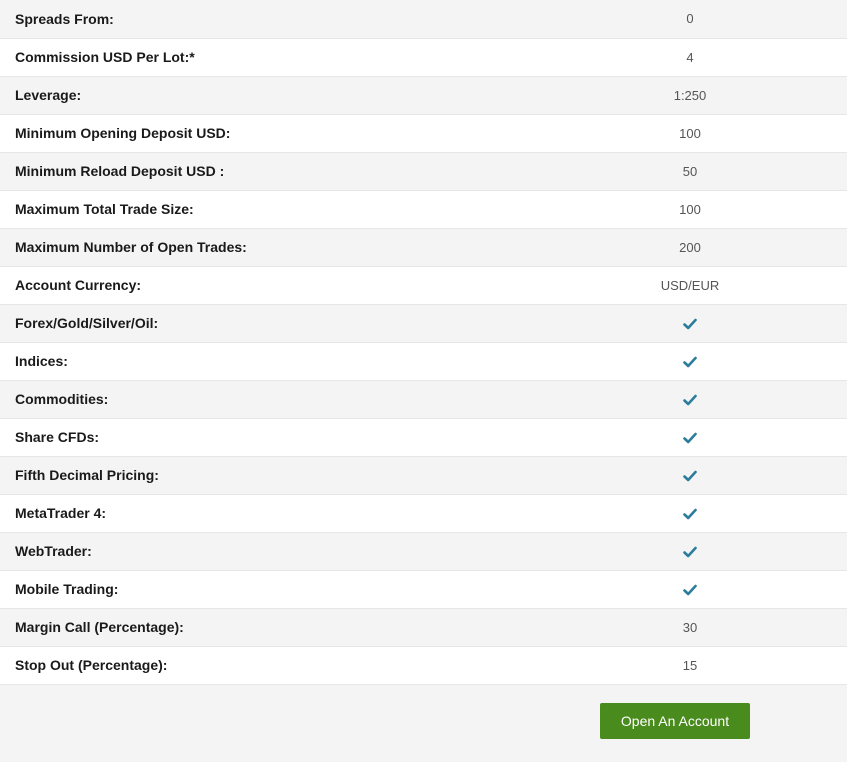 The image size is (847, 763). Describe the element at coordinates (259, 285) in the screenshot. I see `spec-label: Account Currency:` at that location.